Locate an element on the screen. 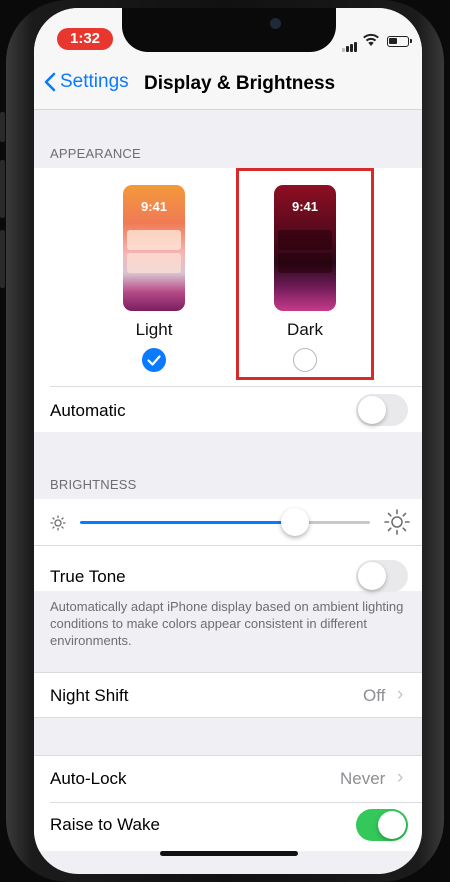 Image resolution: width=450 pixels, height=882 pixels. light-preview-time: 9:41 is located at coordinates (154, 206).